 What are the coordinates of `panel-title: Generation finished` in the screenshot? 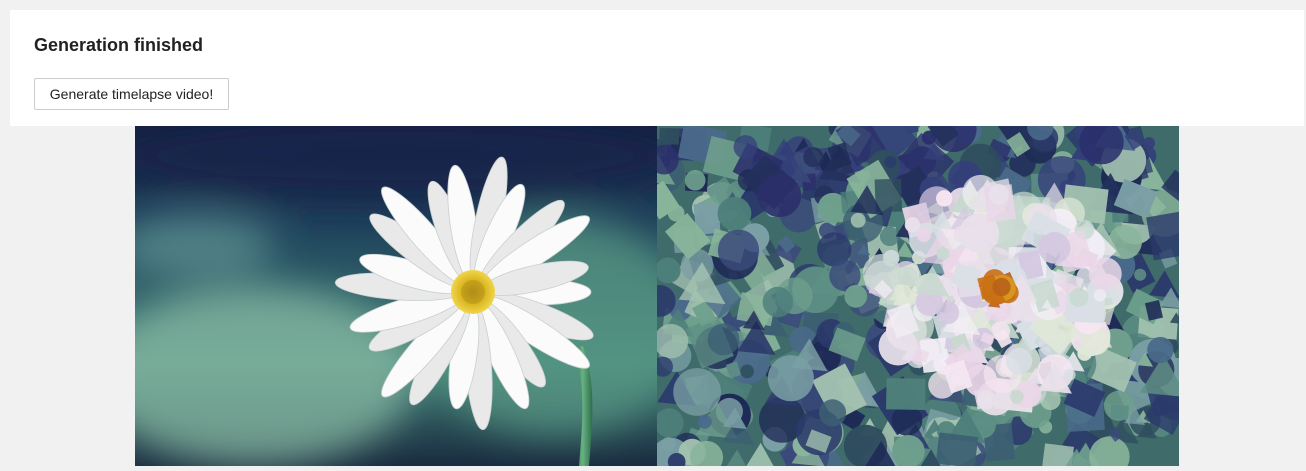 It's located at (119, 45).